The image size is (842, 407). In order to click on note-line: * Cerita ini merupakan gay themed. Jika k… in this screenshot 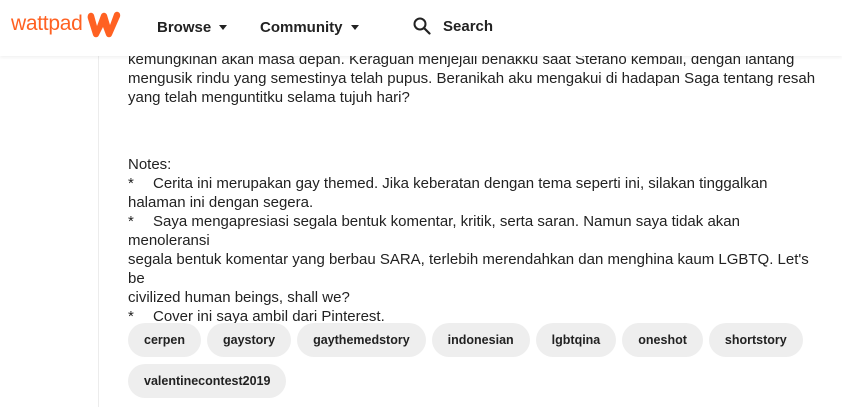, I will do `click(473, 183)`.